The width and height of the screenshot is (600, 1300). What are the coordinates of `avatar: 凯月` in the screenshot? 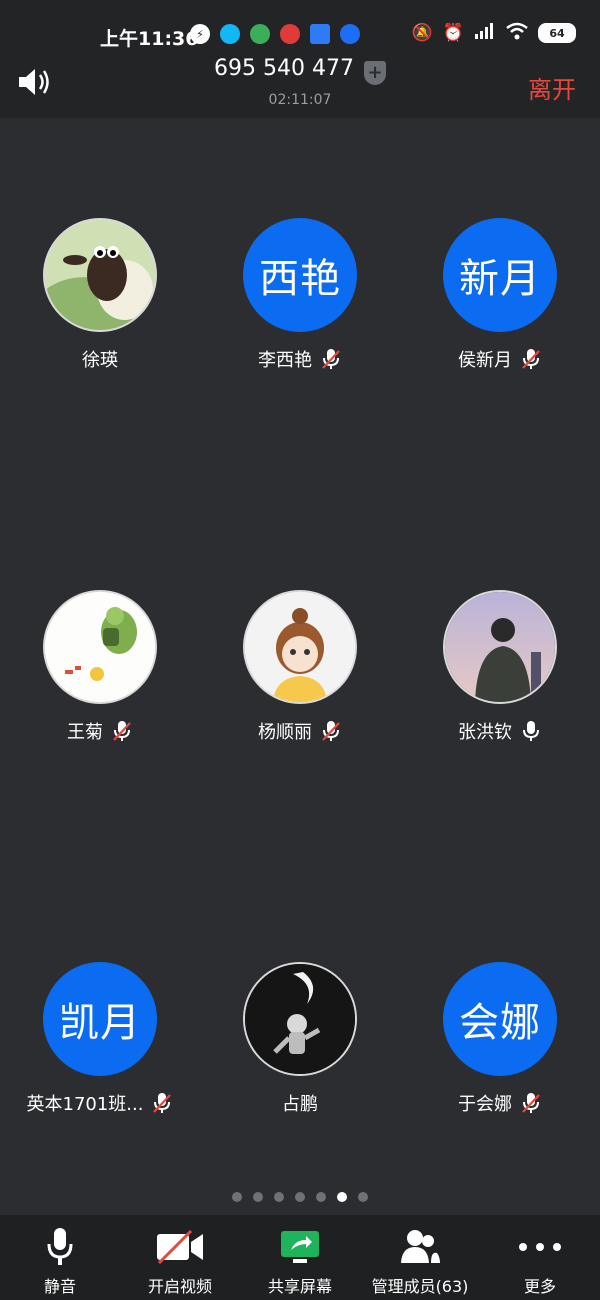 It's located at (100, 1019).